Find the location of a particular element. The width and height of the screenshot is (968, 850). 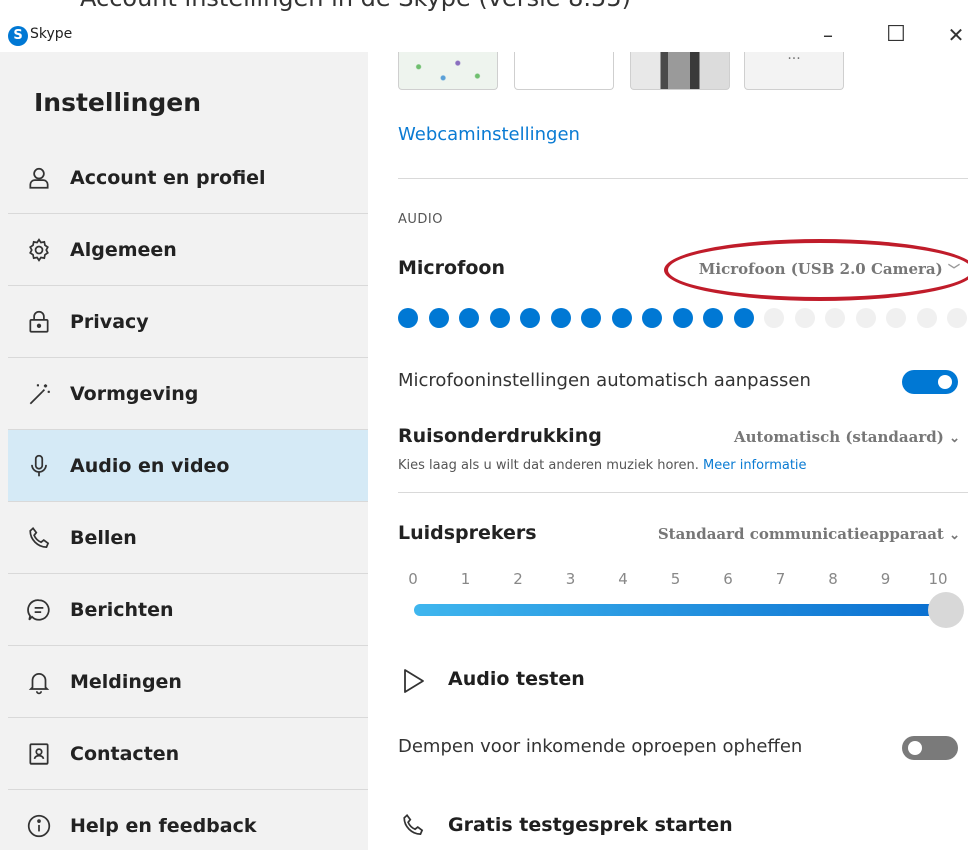

gear-icon is located at coordinates (39, 250).